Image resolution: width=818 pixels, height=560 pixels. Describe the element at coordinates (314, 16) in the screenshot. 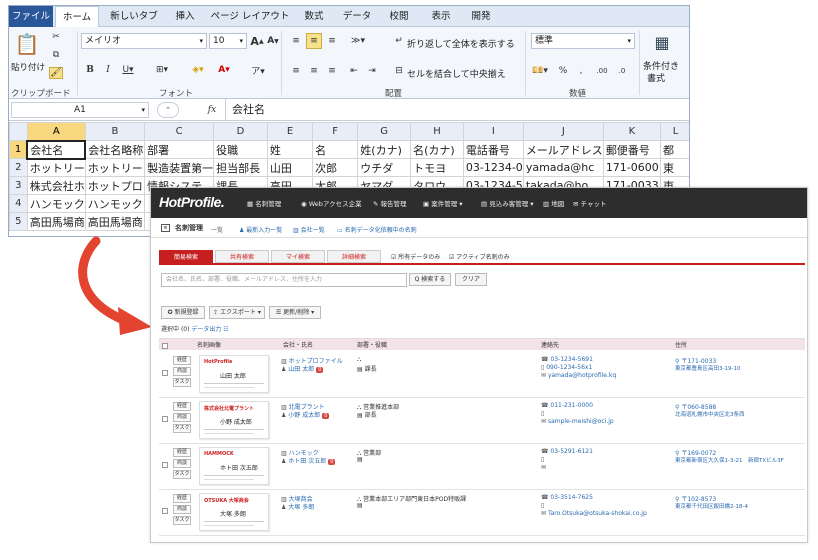

I see `tab-formulas: 数式` at that location.